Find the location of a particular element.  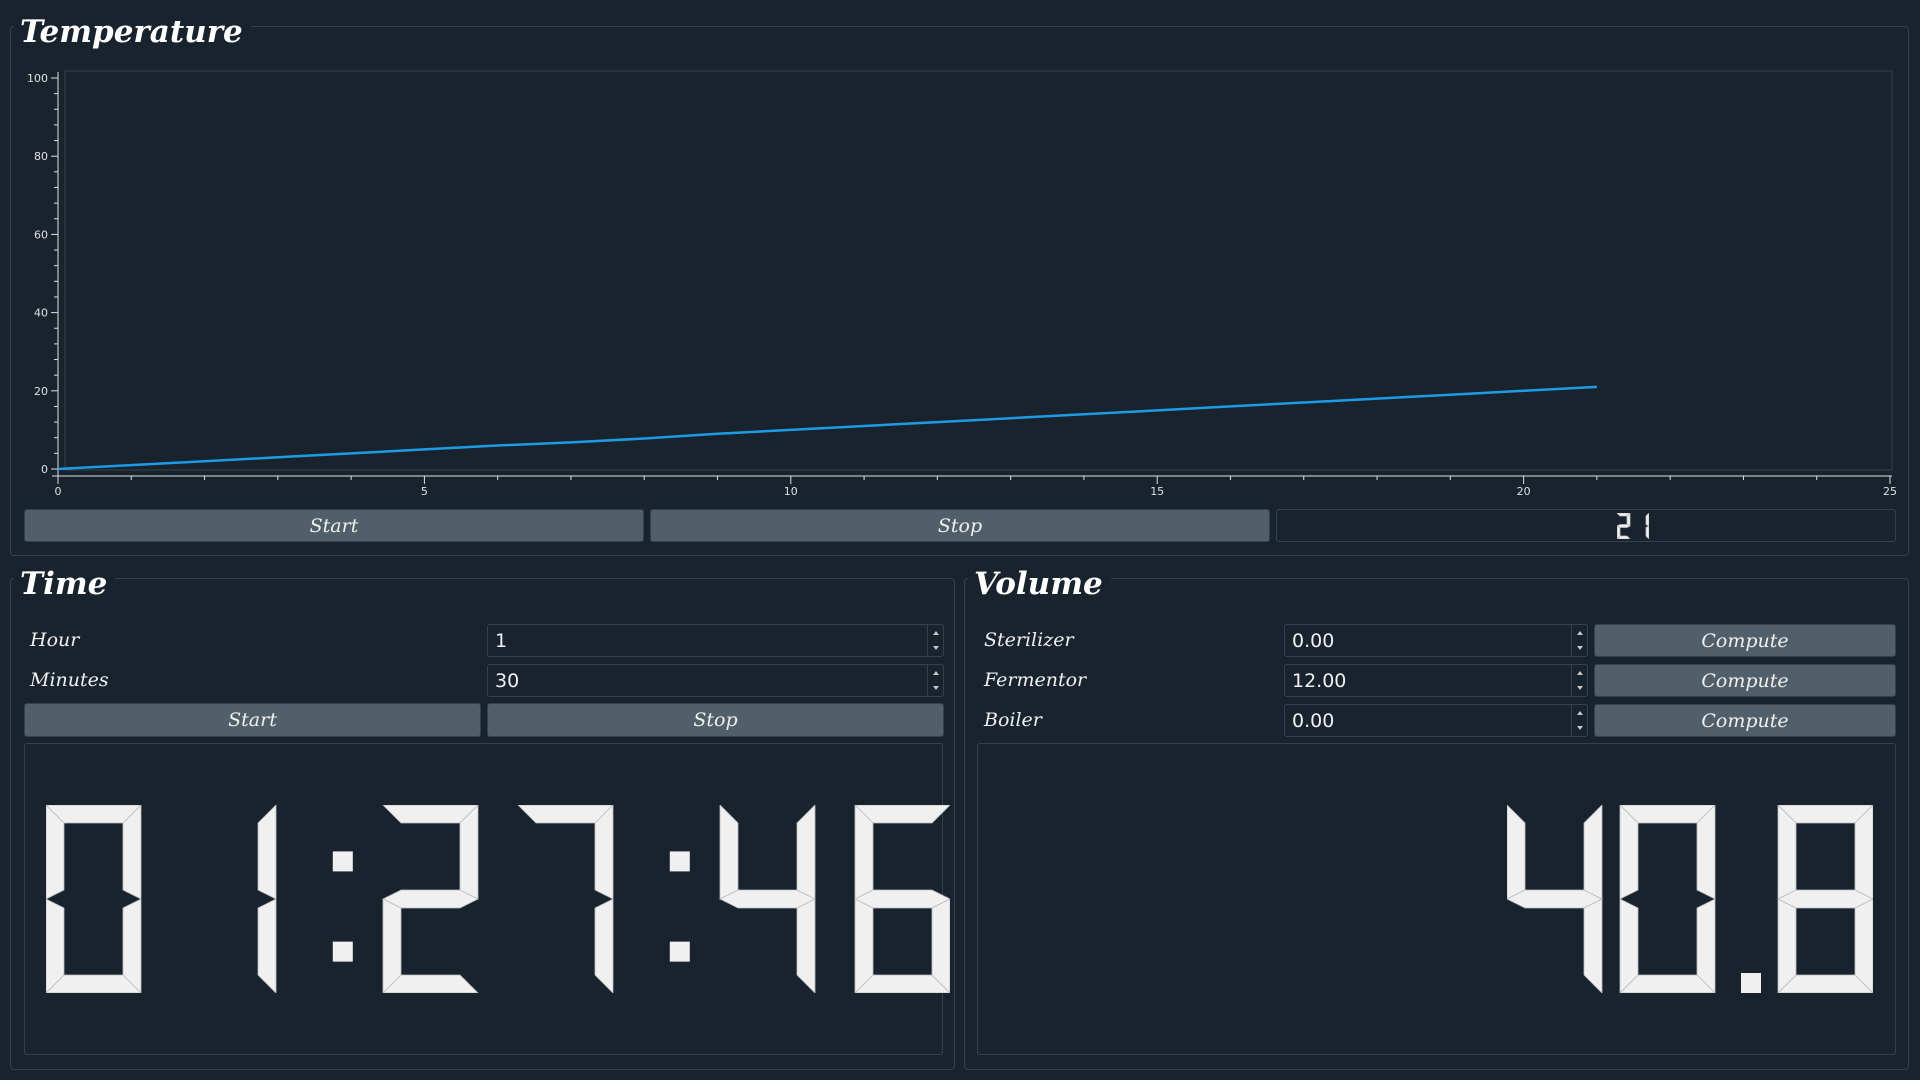

boiler-decrement is located at coordinates (1579, 729).